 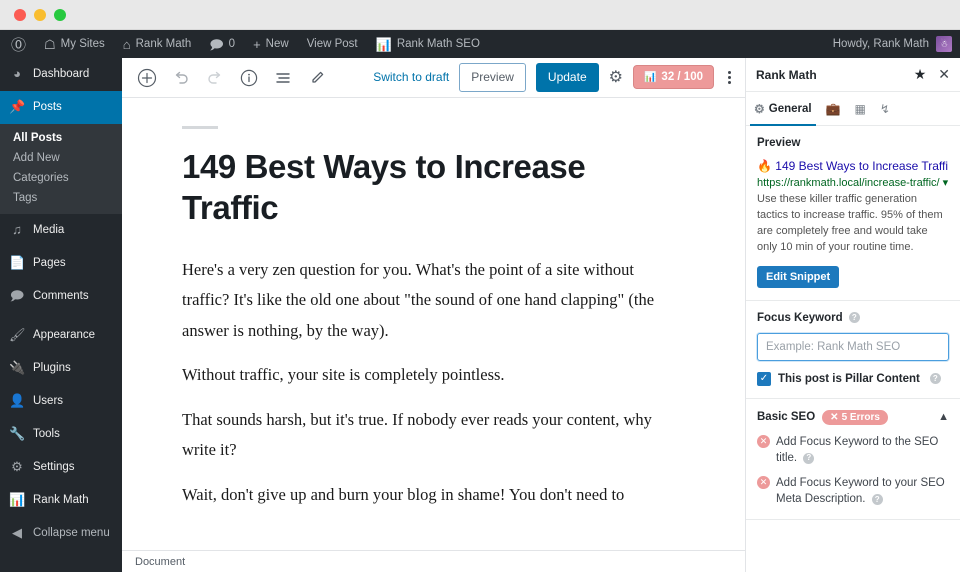 I want to click on submenu-label: Tags, so click(x=25, y=197).